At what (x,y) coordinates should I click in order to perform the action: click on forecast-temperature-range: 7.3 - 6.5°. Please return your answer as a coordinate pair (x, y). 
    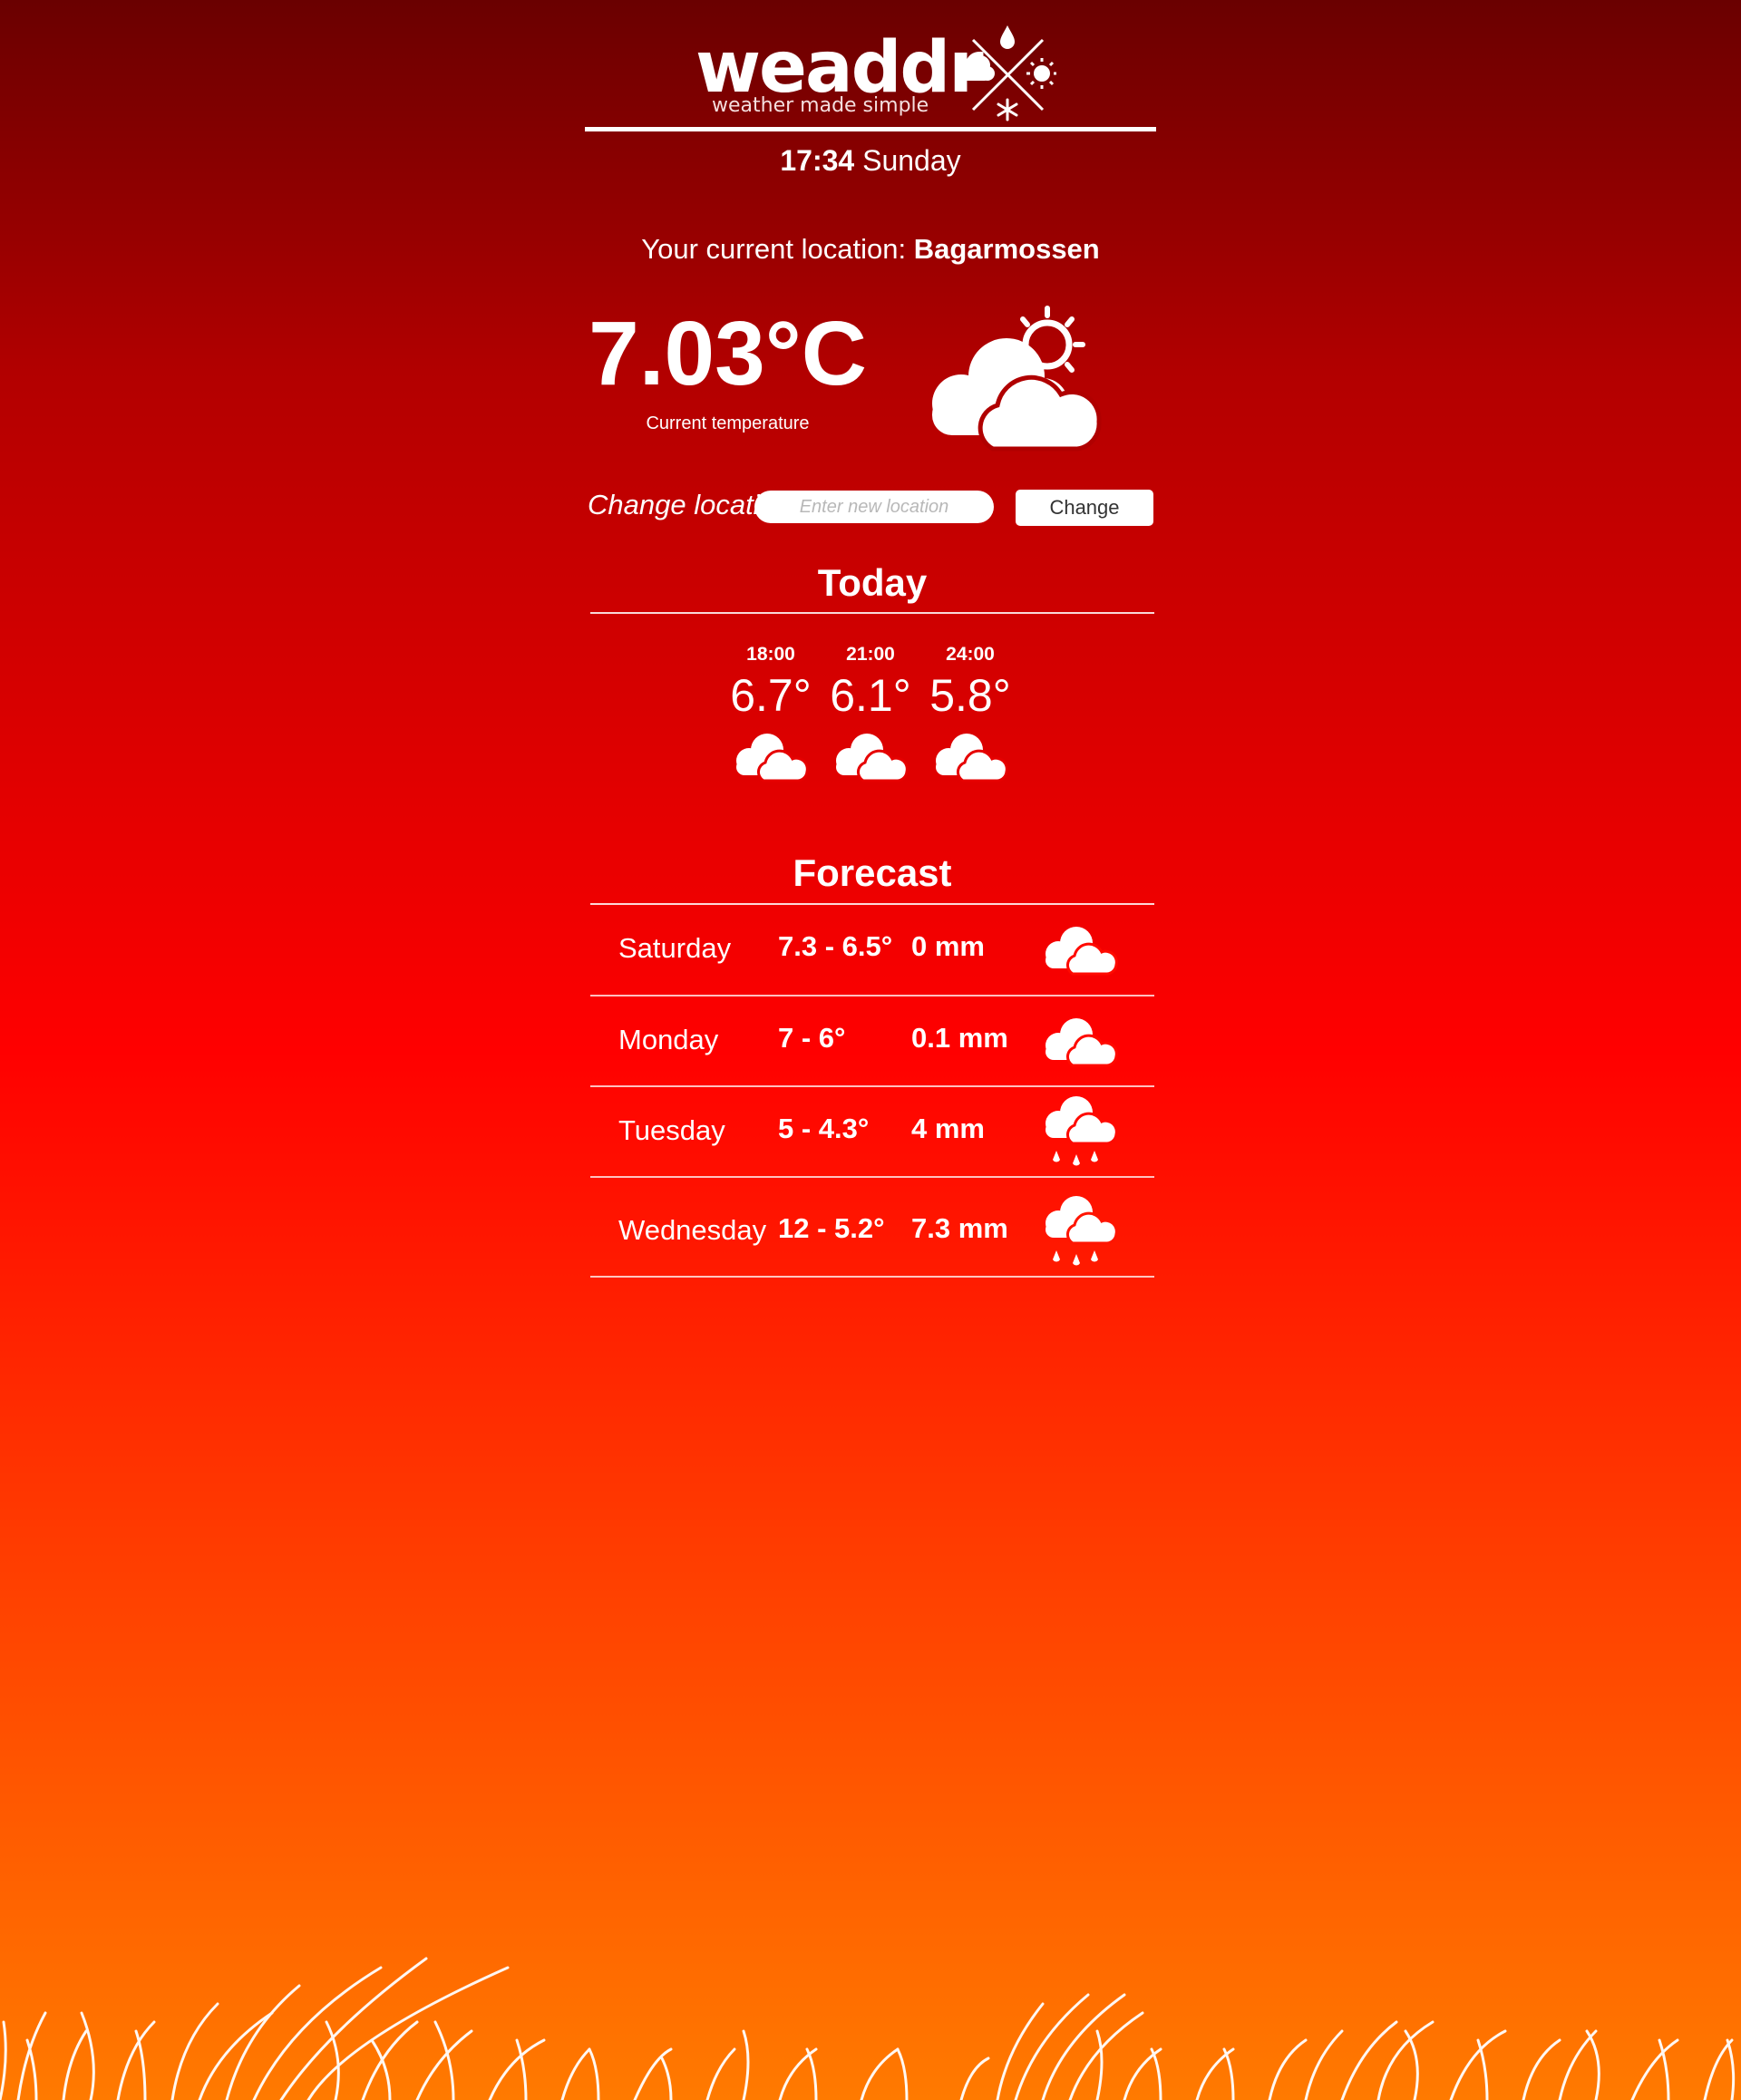
    Looking at the image, I should click on (835, 946).